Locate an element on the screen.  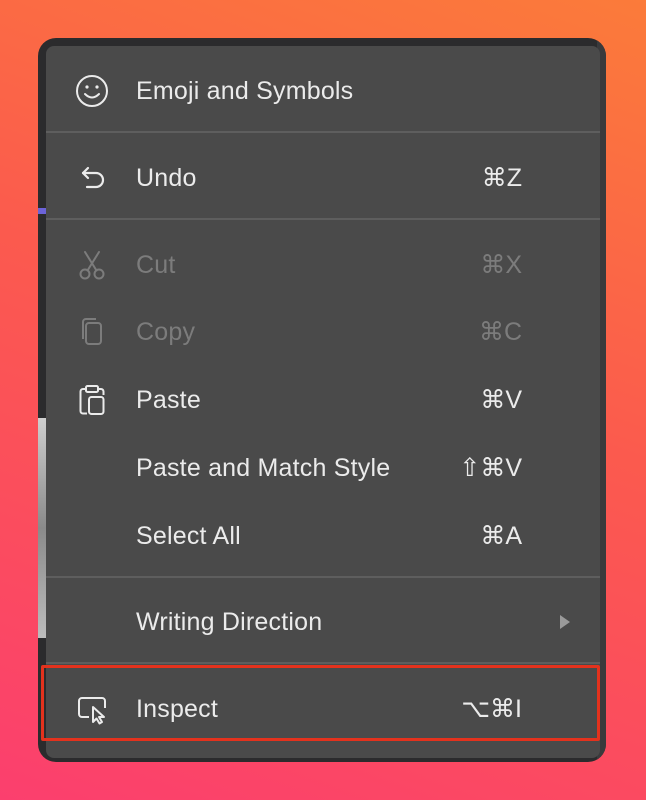
menu-item-cut: Cut ⌘X is located at coordinates (323, 265).